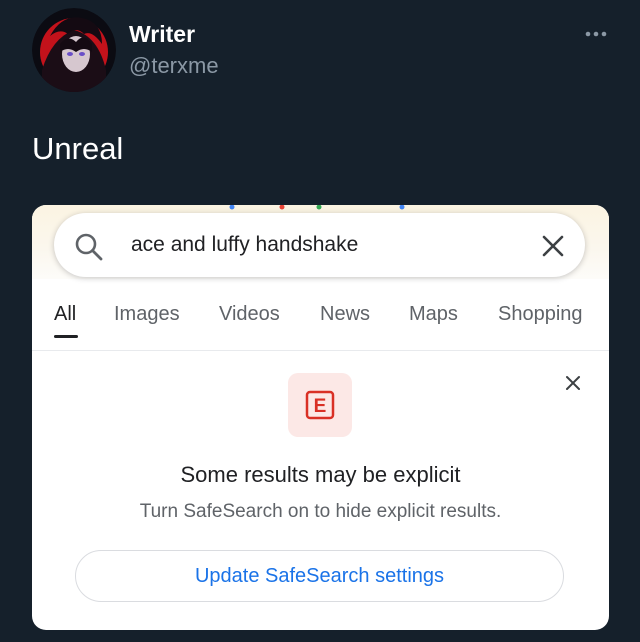  Describe the element at coordinates (320, 350) in the screenshot. I see `divider` at that location.